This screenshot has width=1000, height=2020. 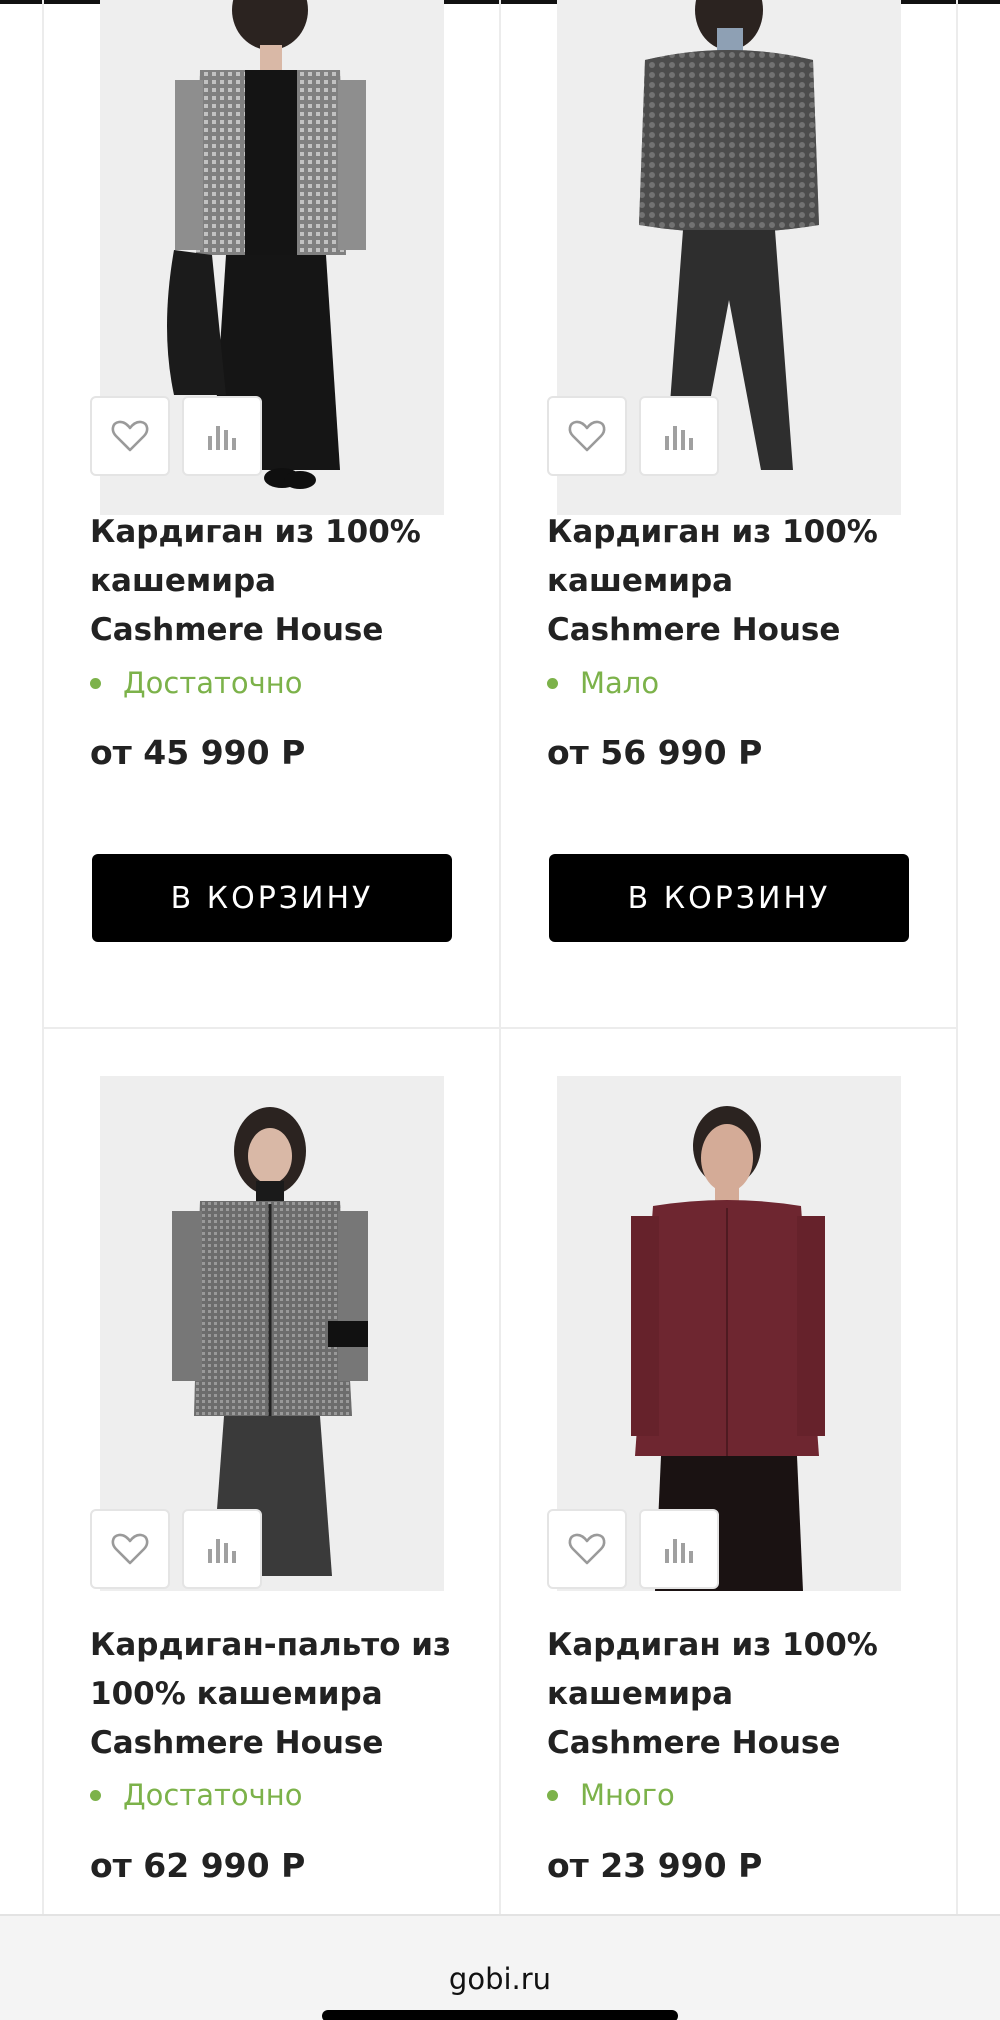 What do you see at coordinates (655, 752) in the screenshot?
I see `product-price: от 56 990 Р` at bounding box center [655, 752].